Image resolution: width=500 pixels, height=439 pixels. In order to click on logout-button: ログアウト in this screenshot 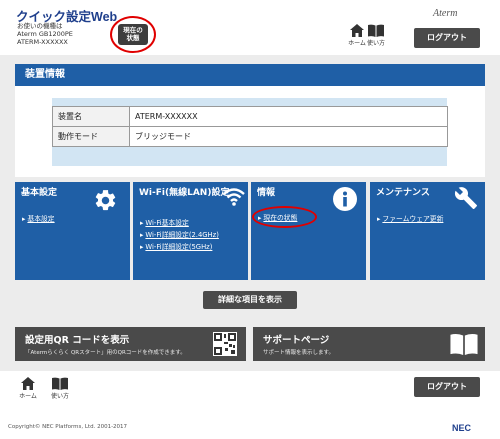, I will do `click(447, 38)`.